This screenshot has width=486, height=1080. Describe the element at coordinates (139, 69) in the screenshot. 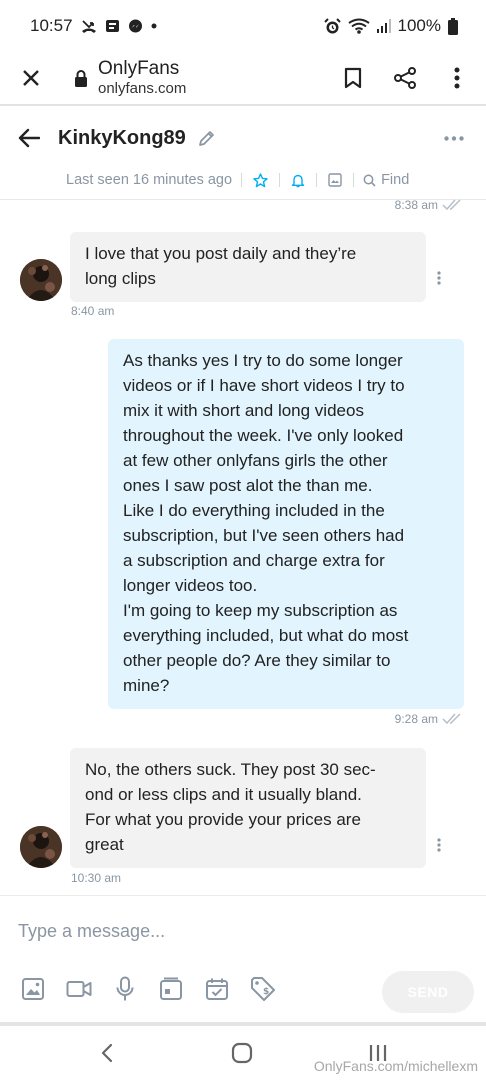

I see `browser-page-title: OnlyFans` at that location.